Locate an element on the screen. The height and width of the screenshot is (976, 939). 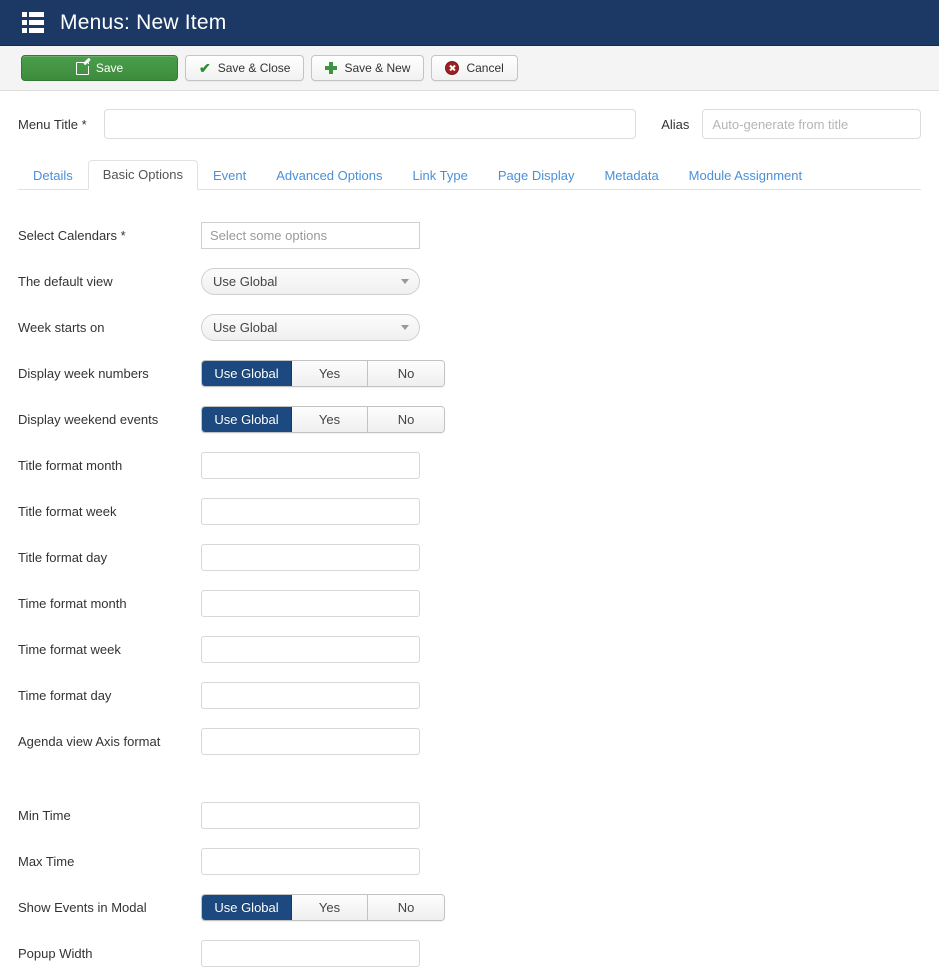
show-events-in-modal-option-use-global: Use Global is located at coordinates (247, 907).